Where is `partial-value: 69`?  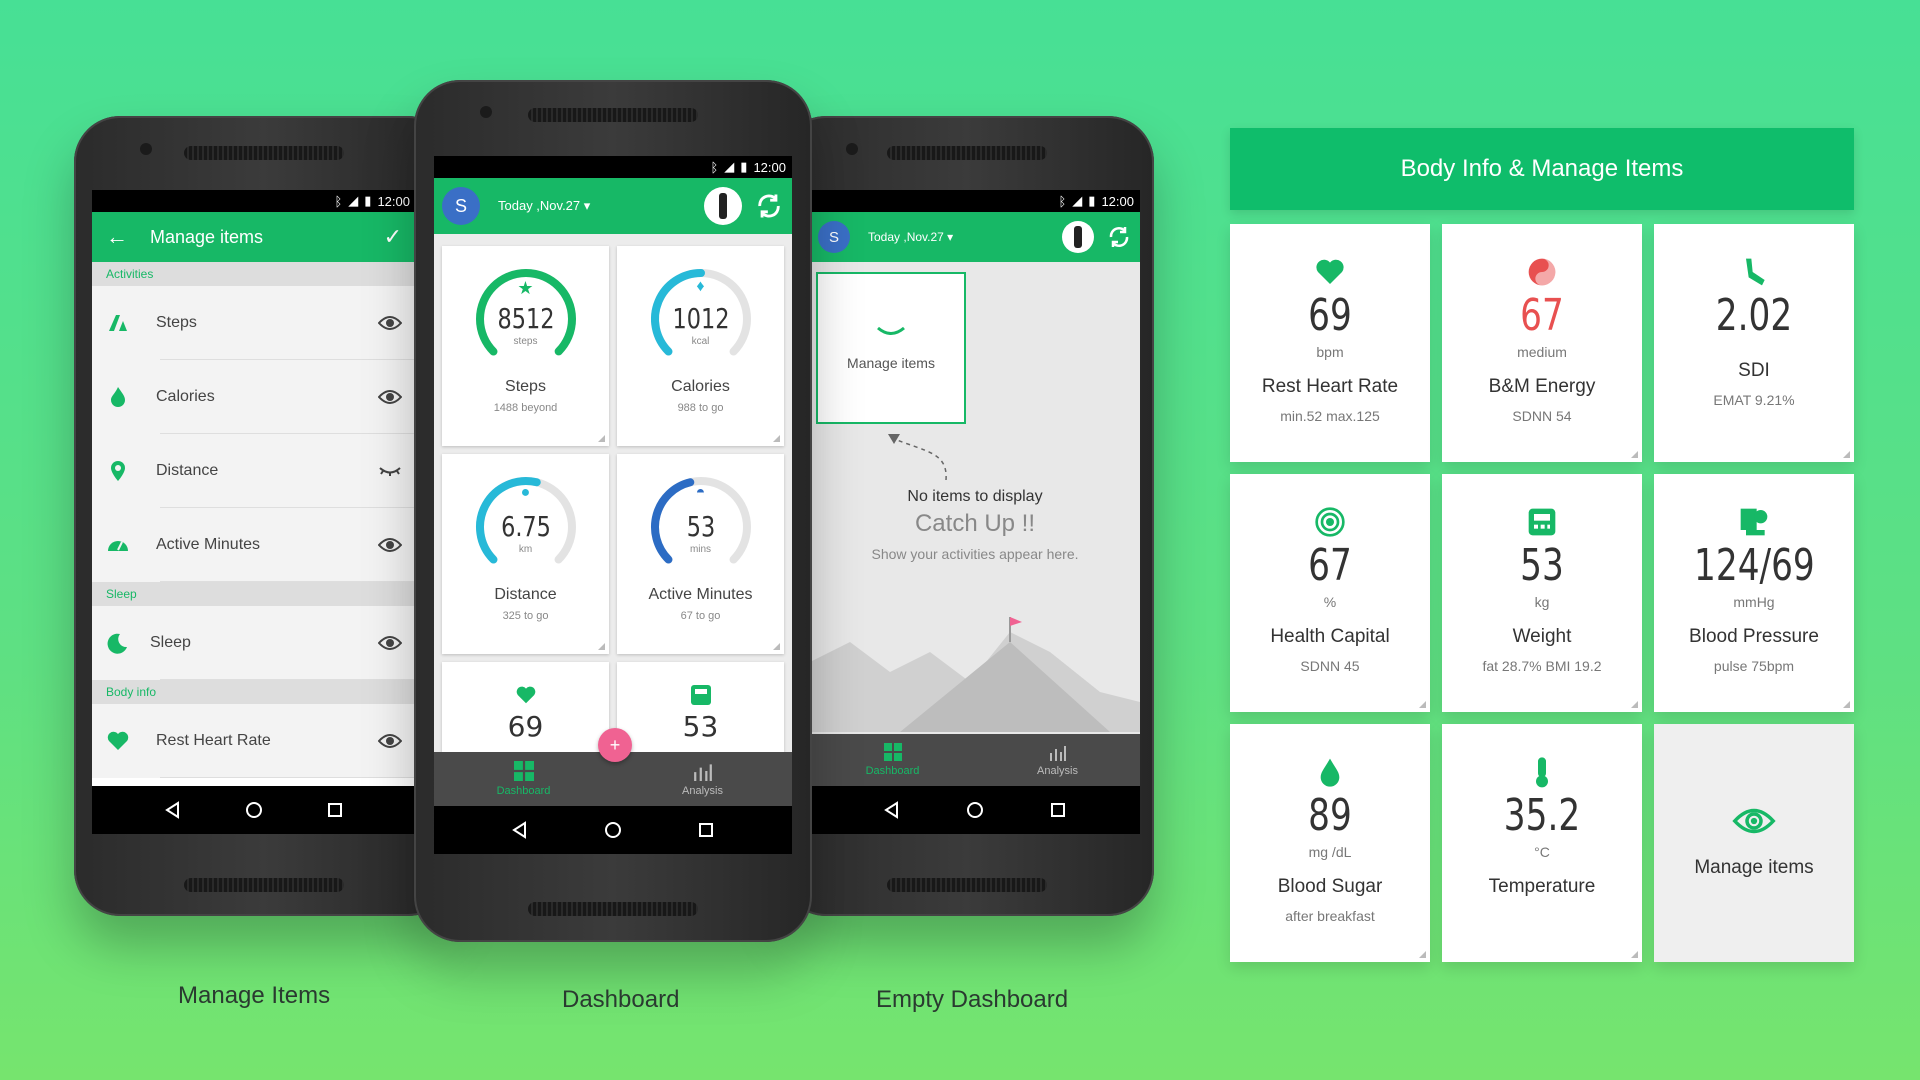
partial-value: 69 is located at coordinates (525, 726).